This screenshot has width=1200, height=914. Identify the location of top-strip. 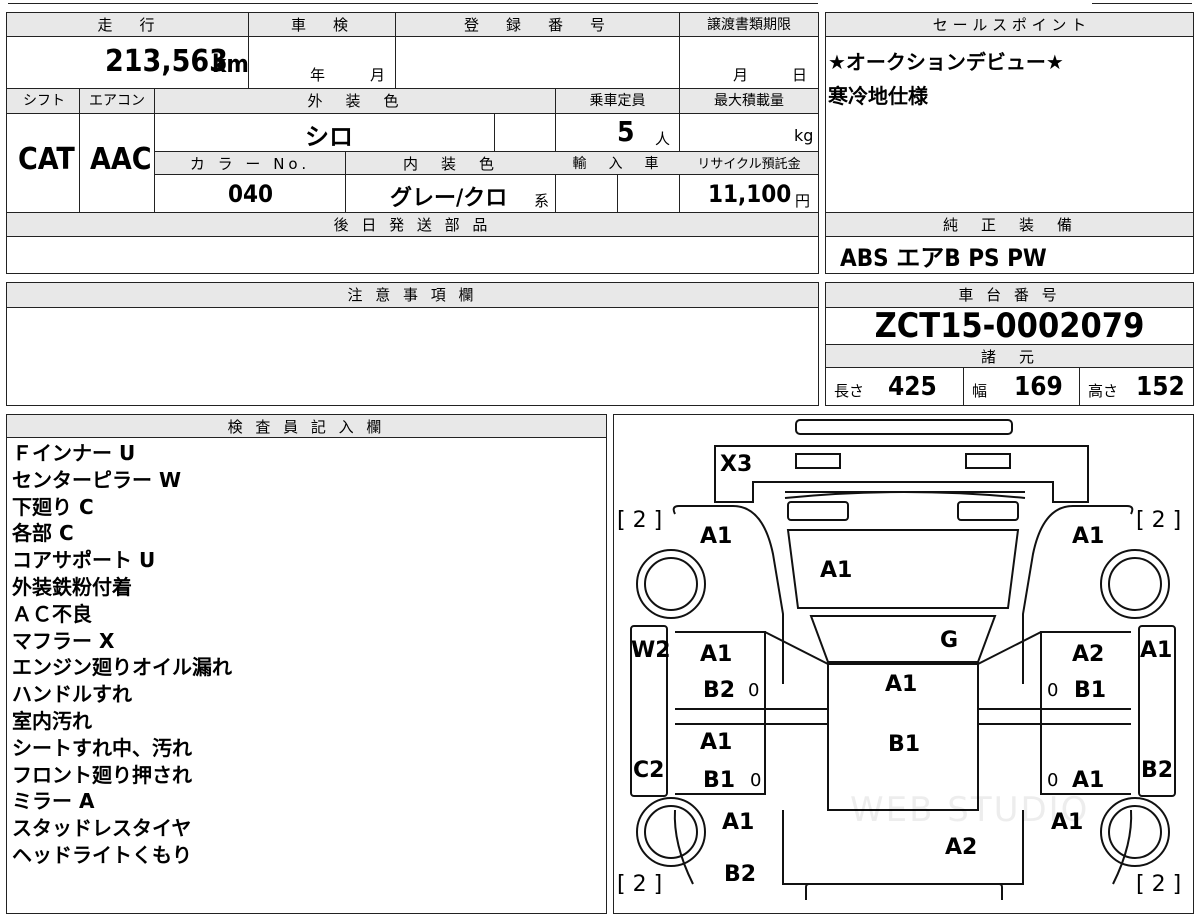
(600, 4).